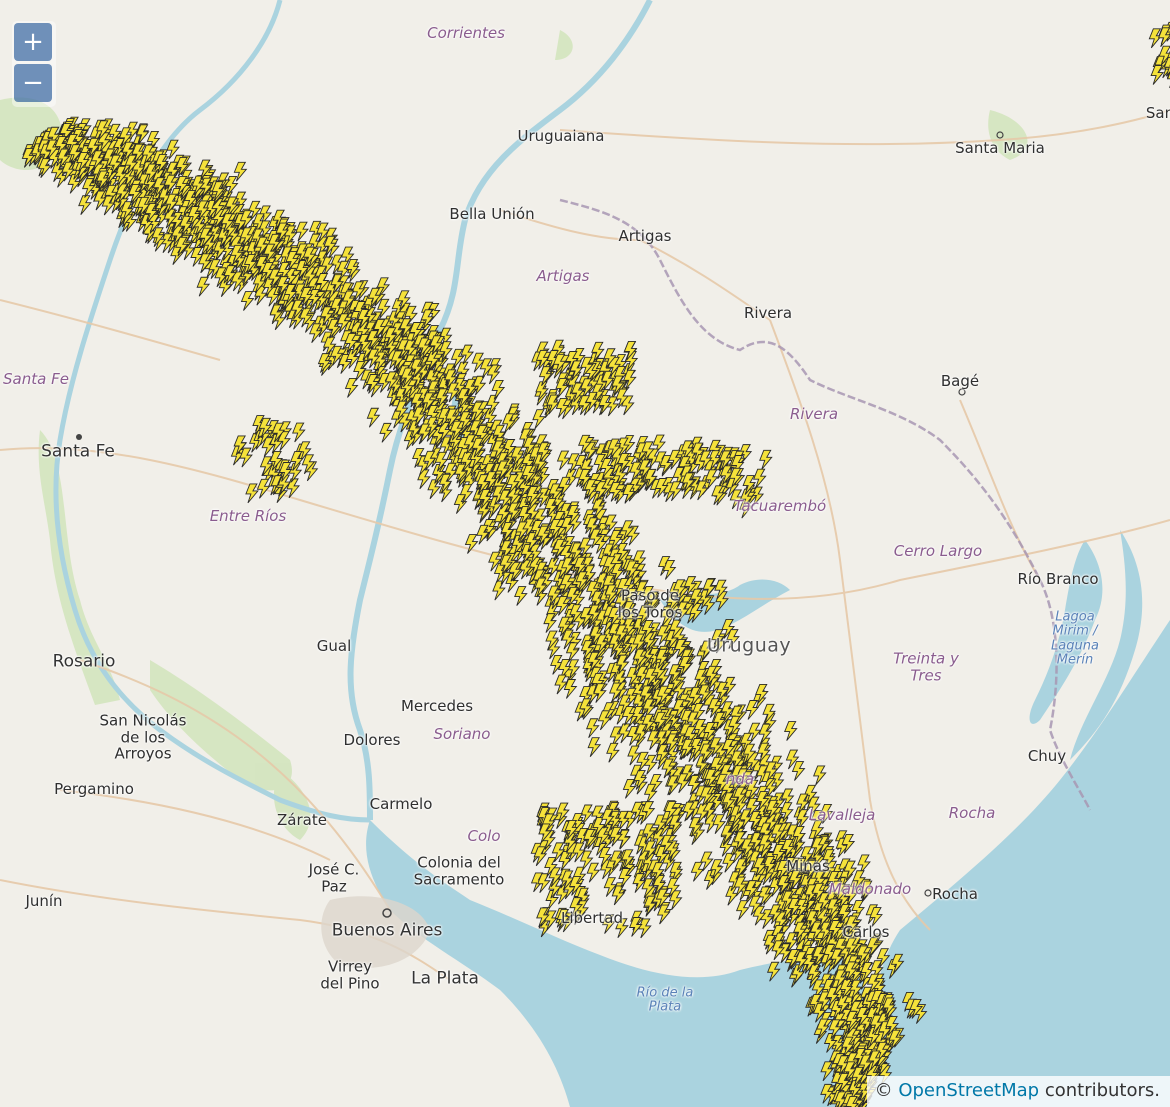  What do you see at coordinates (401, 803) in the screenshot?
I see `place-label-carmelo: Carmelo` at bounding box center [401, 803].